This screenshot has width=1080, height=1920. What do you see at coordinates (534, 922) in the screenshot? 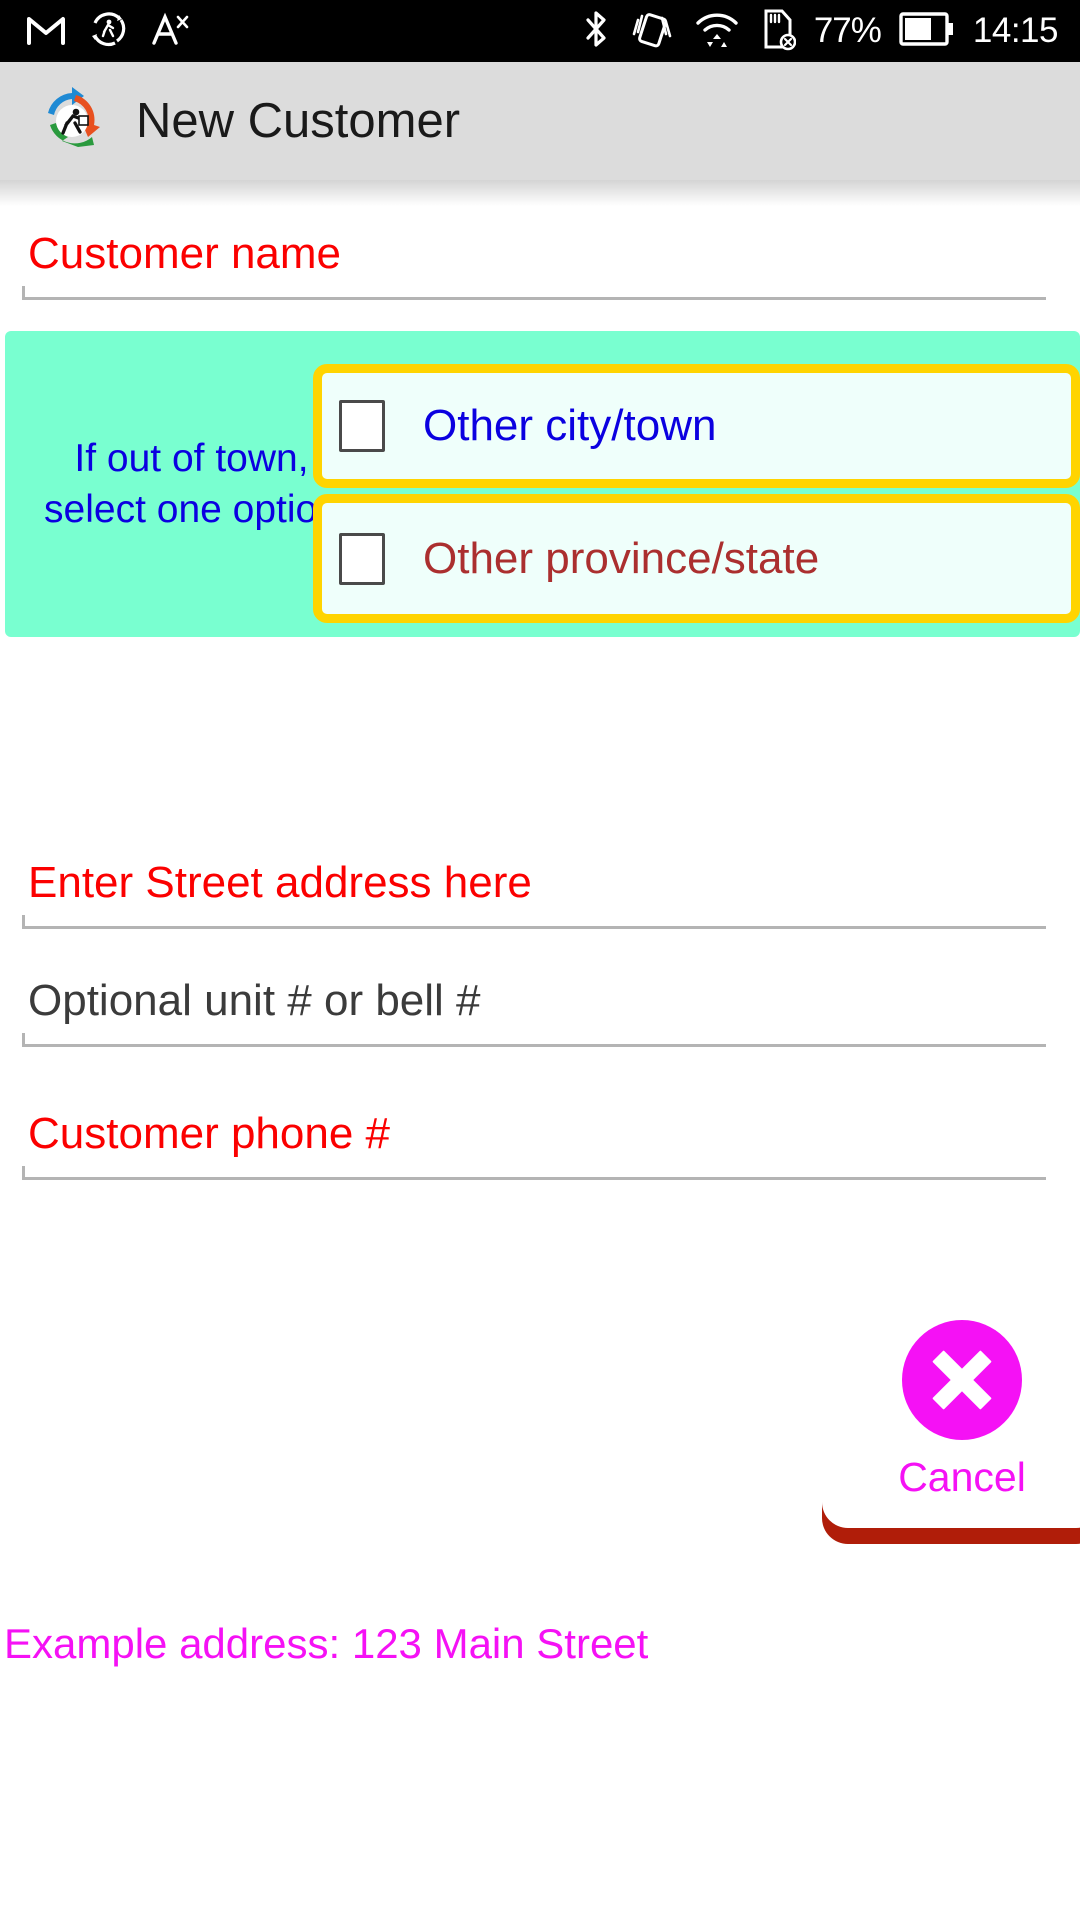
I see `street-address-input` at bounding box center [534, 922].